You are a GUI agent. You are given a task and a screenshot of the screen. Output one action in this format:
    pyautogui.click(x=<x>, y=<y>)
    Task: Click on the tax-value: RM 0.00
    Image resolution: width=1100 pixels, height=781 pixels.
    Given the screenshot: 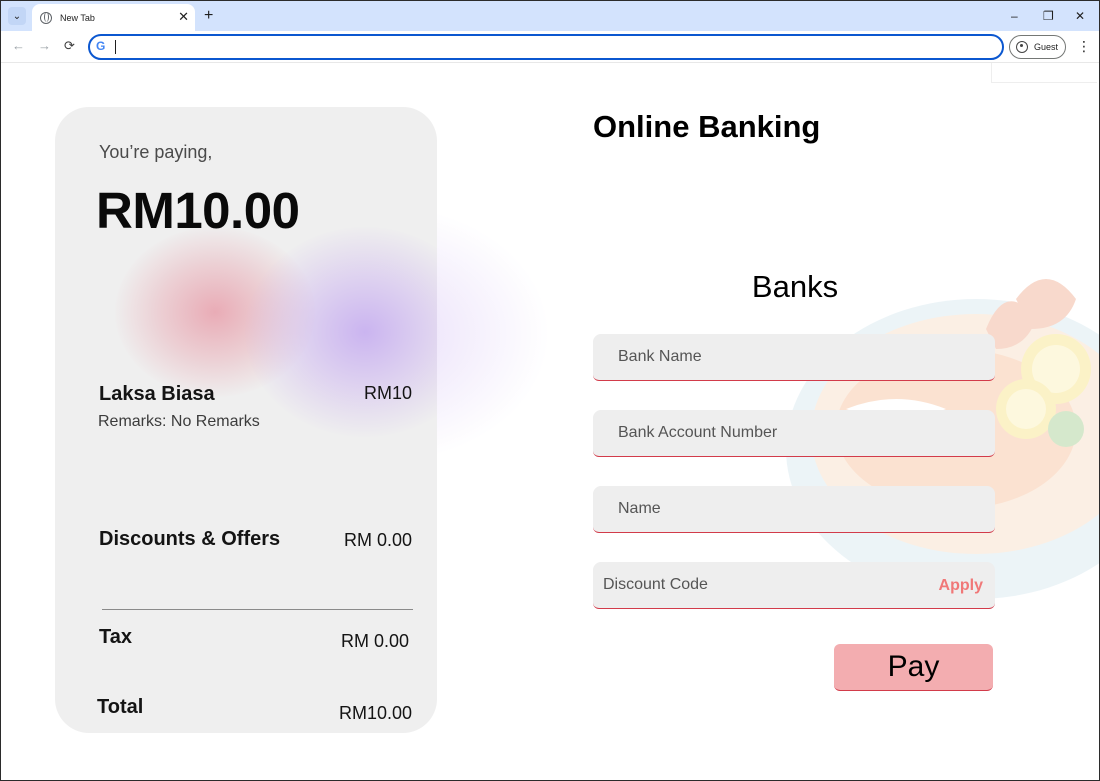 What is the action you would take?
    pyautogui.click(x=374, y=641)
    